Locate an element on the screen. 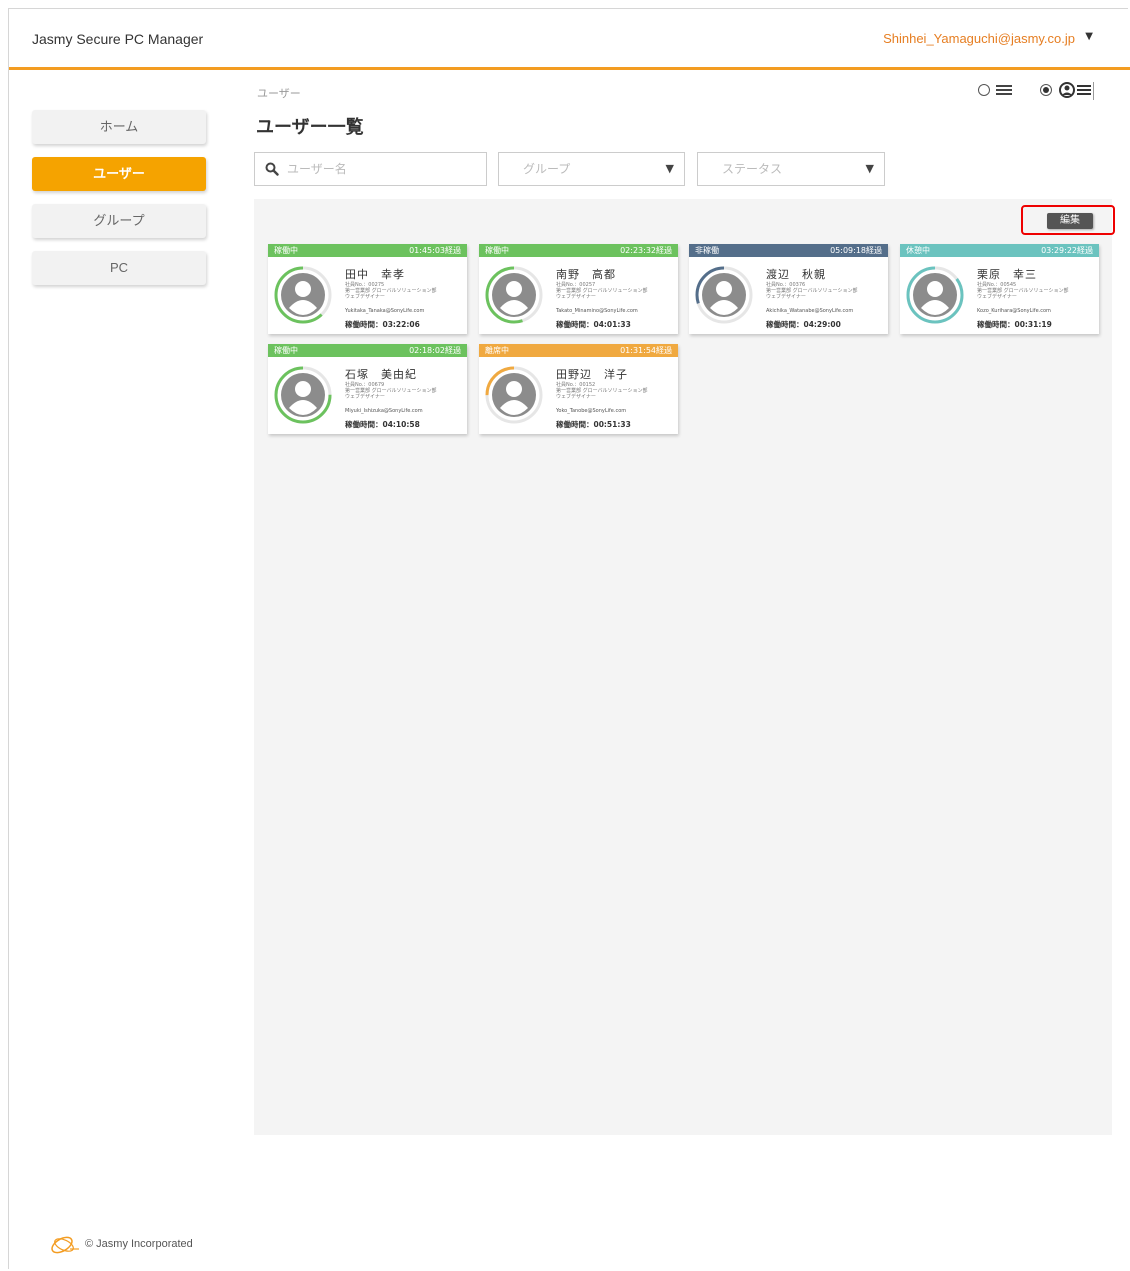 The image size is (1130, 1271). card-user-name: 栗原 幸三 is located at coordinates (1007, 274).